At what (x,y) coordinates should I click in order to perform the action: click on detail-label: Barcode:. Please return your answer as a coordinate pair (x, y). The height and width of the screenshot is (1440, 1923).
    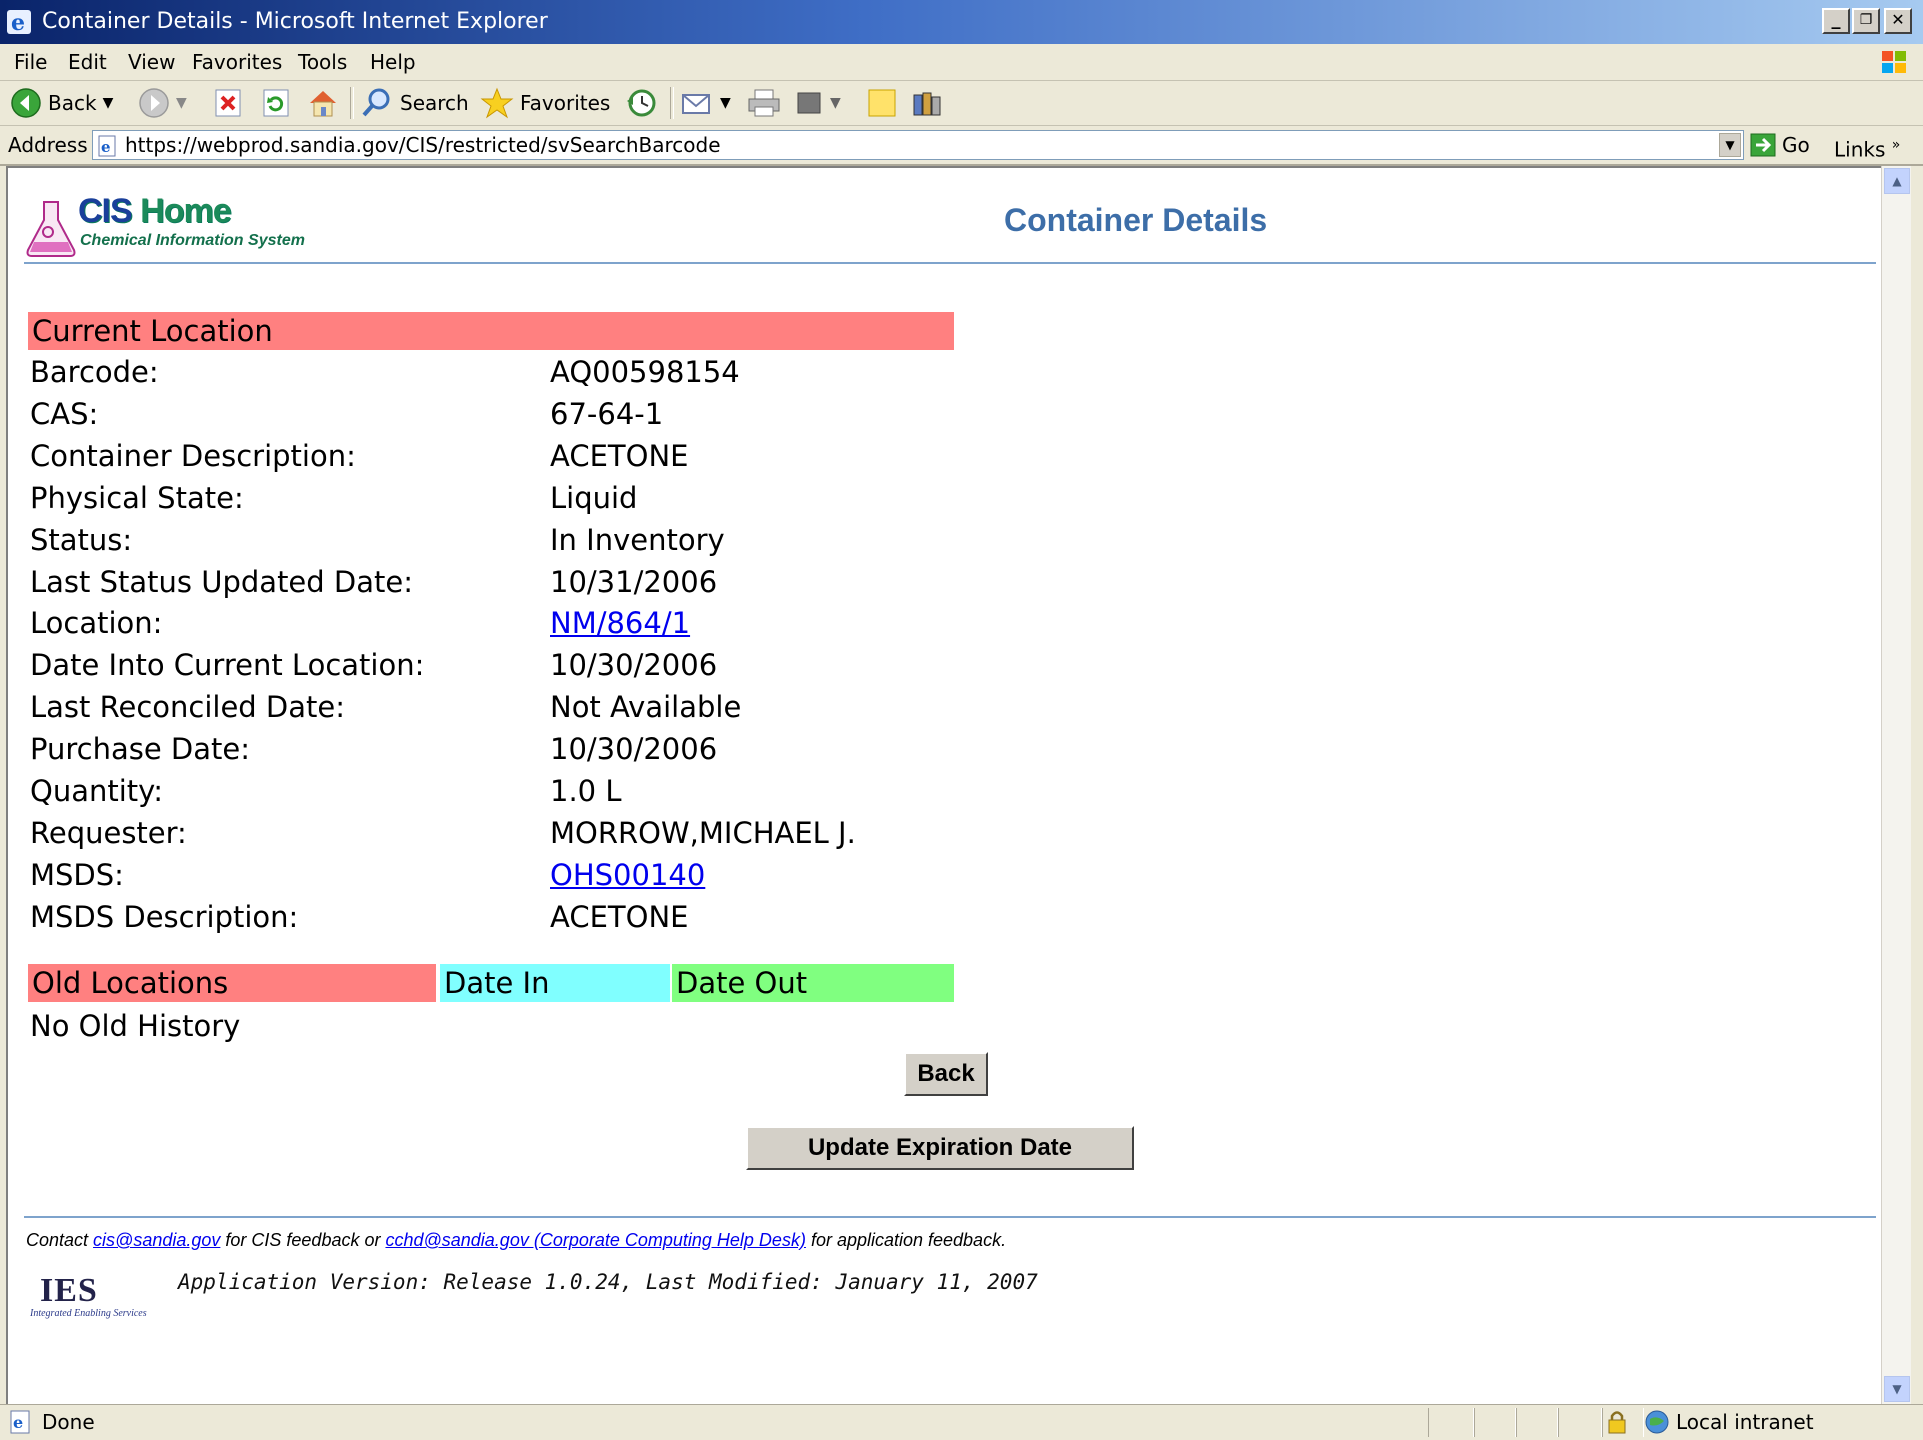
    Looking at the image, I should click on (94, 372).